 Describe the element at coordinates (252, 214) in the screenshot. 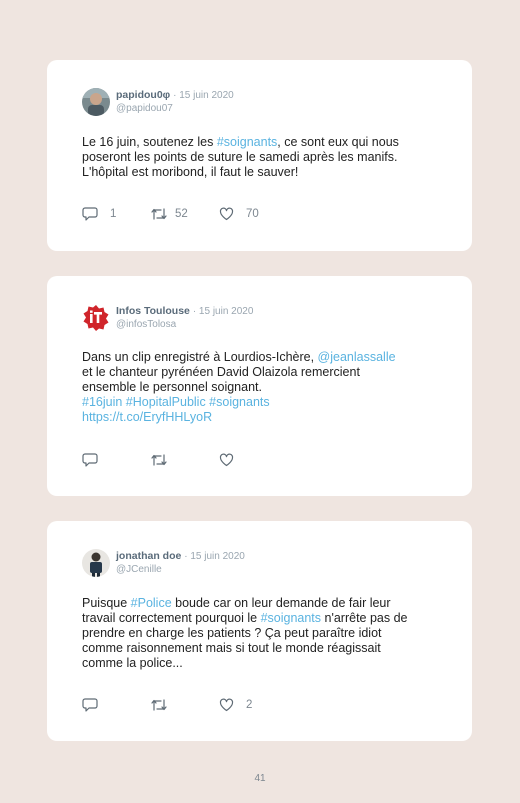

I see `like-count: 70` at that location.